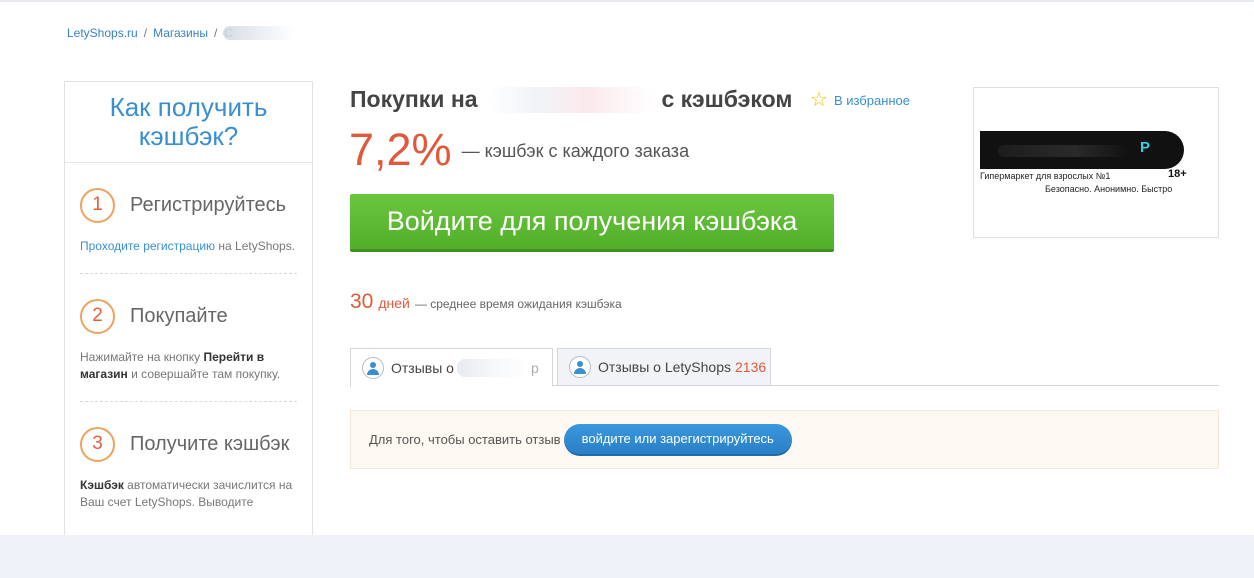  I want to click on star-icon: ☆, so click(819, 100).